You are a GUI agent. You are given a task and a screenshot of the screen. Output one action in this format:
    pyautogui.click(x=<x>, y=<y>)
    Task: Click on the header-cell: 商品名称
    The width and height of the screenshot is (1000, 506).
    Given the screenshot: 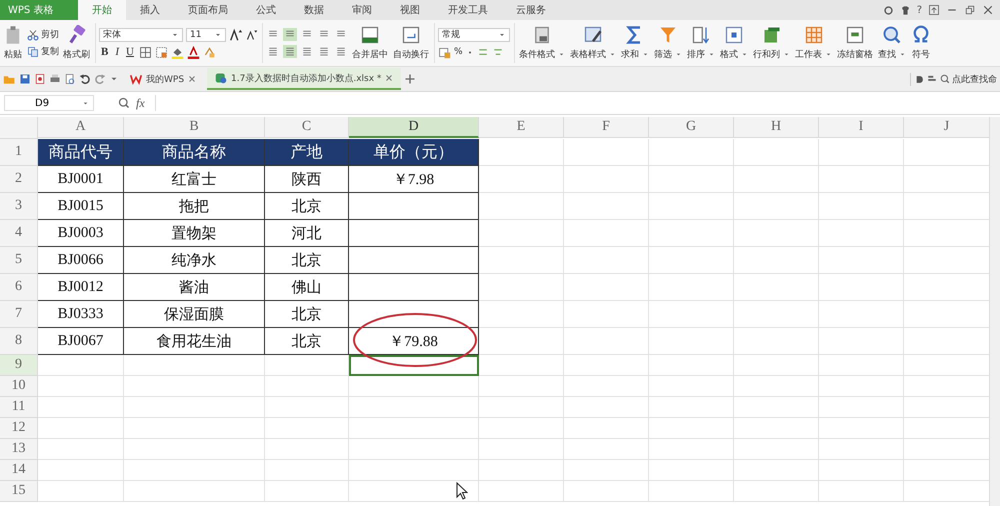 What is the action you would take?
    pyautogui.click(x=194, y=152)
    